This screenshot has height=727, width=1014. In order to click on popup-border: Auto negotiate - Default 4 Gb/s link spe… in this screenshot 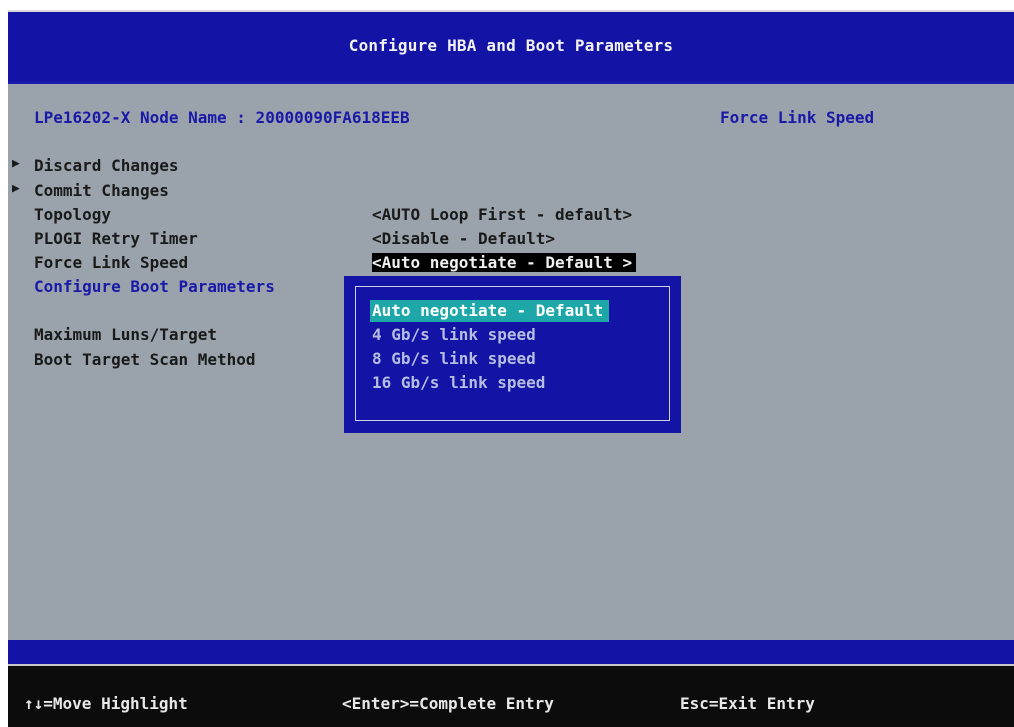, I will do `click(512, 353)`.